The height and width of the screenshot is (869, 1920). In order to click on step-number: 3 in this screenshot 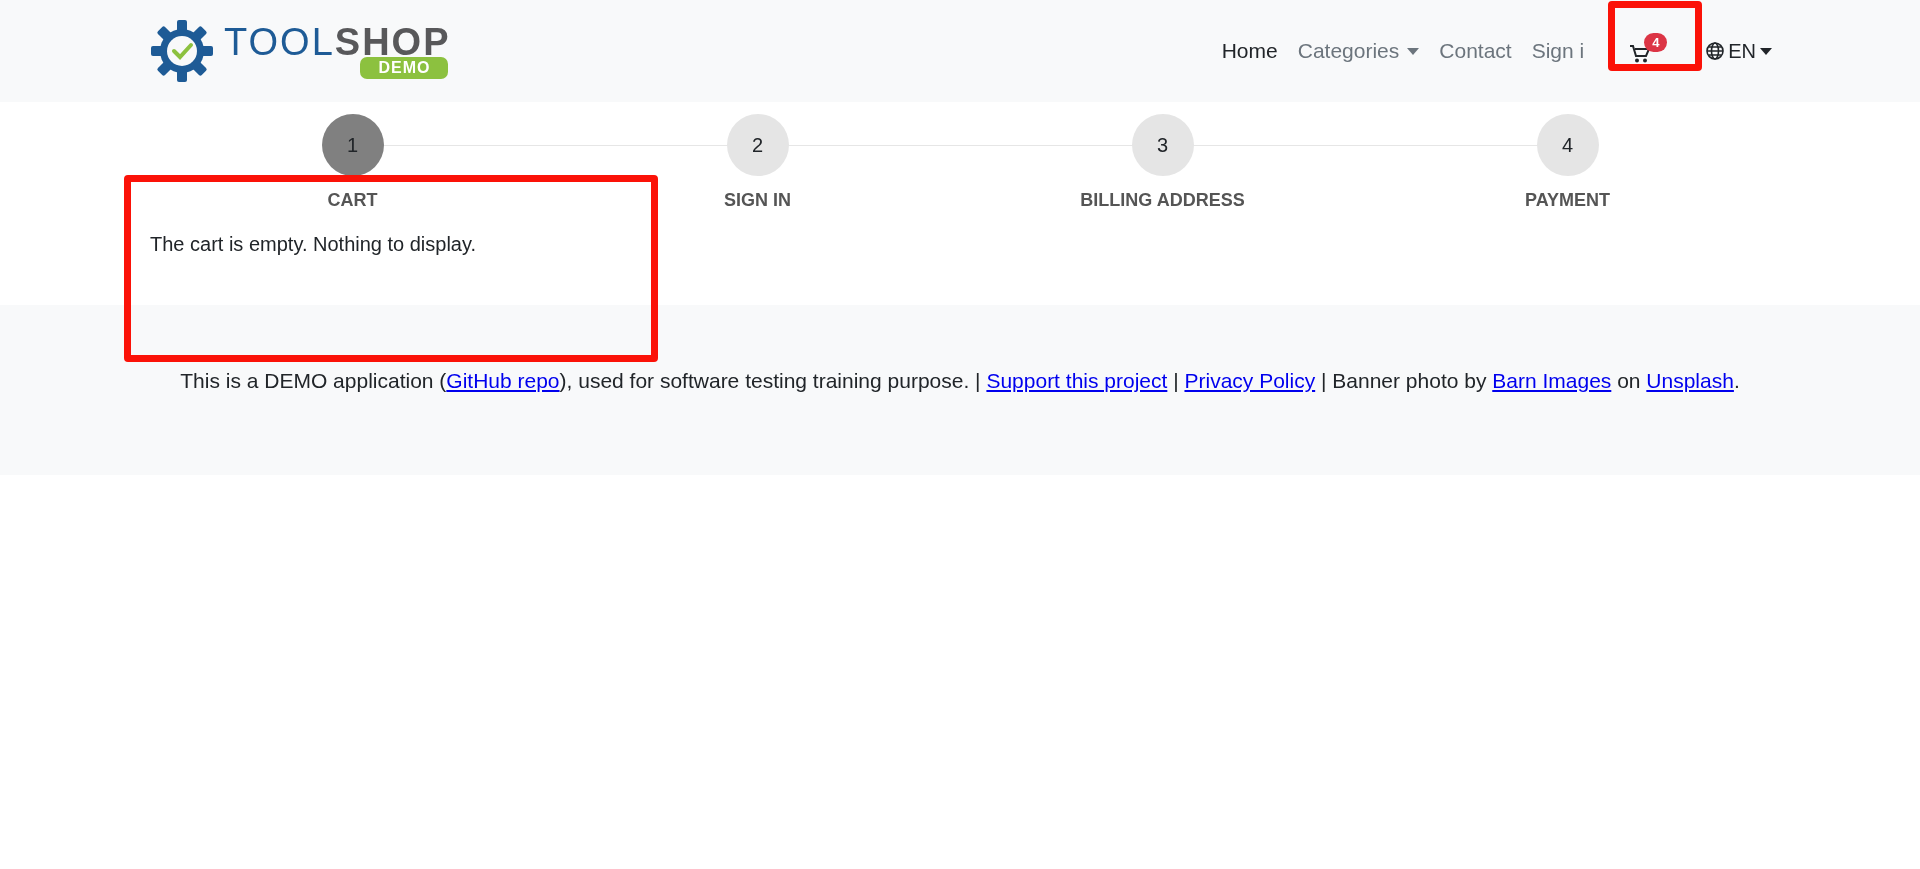, I will do `click(1162, 145)`.